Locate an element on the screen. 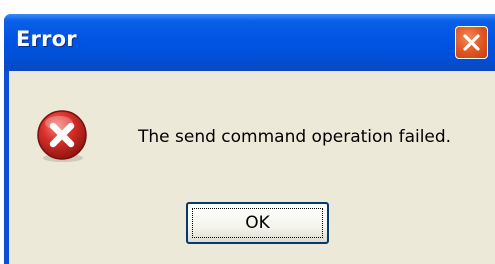 This screenshot has width=495, height=264. error-message: The send command operation failed. is located at coordinates (295, 137).